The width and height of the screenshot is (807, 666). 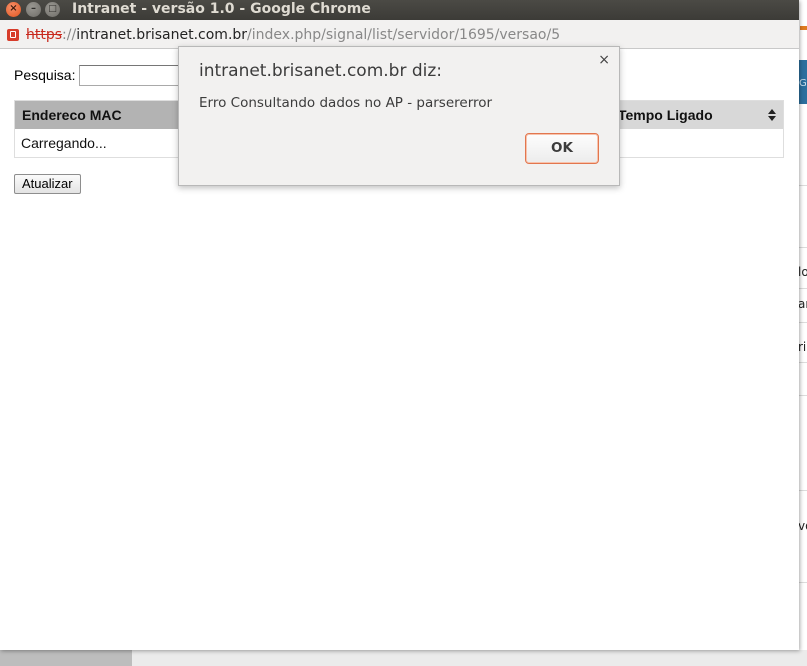 I want to click on dialog-title: intranet.brisanet.com.br diz:, so click(x=321, y=71).